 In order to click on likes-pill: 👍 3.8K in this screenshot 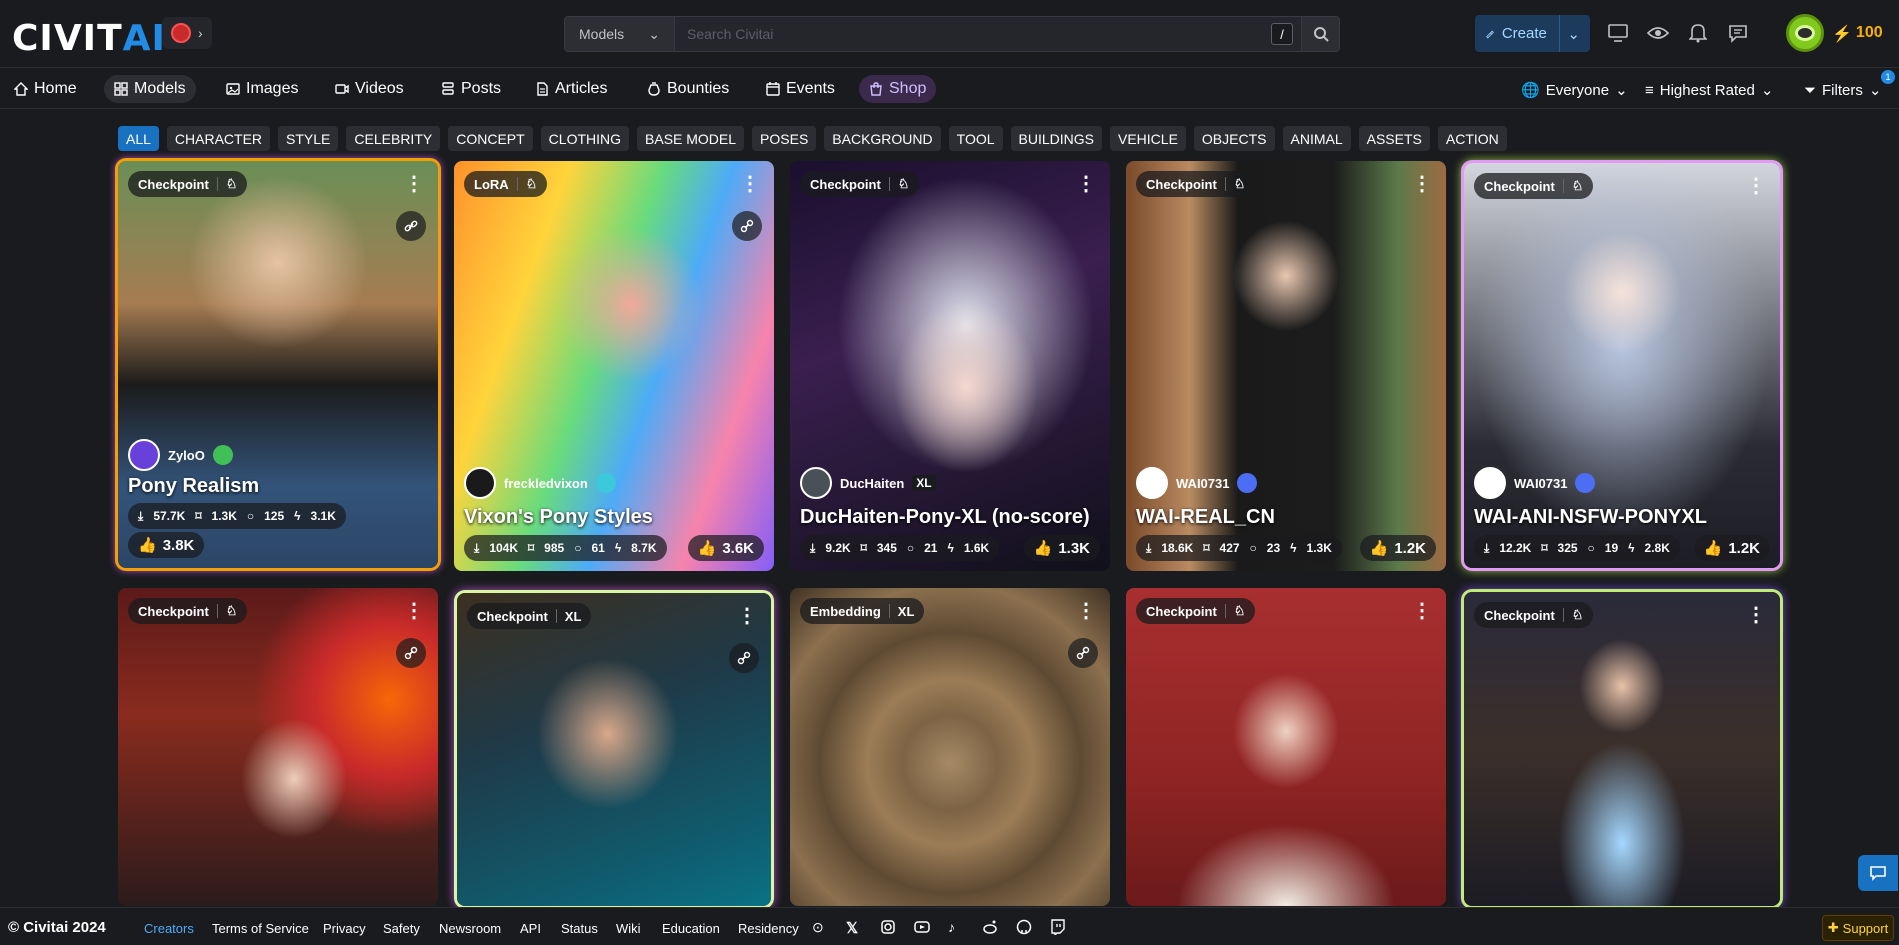, I will do `click(166, 545)`.